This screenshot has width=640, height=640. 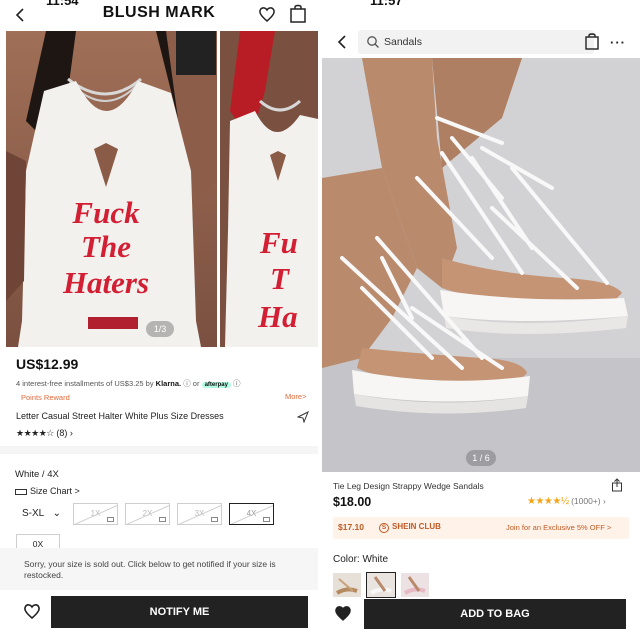 What do you see at coordinates (47, 364) in the screenshot?
I see `product-price: US$12.99` at bounding box center [47, 364].